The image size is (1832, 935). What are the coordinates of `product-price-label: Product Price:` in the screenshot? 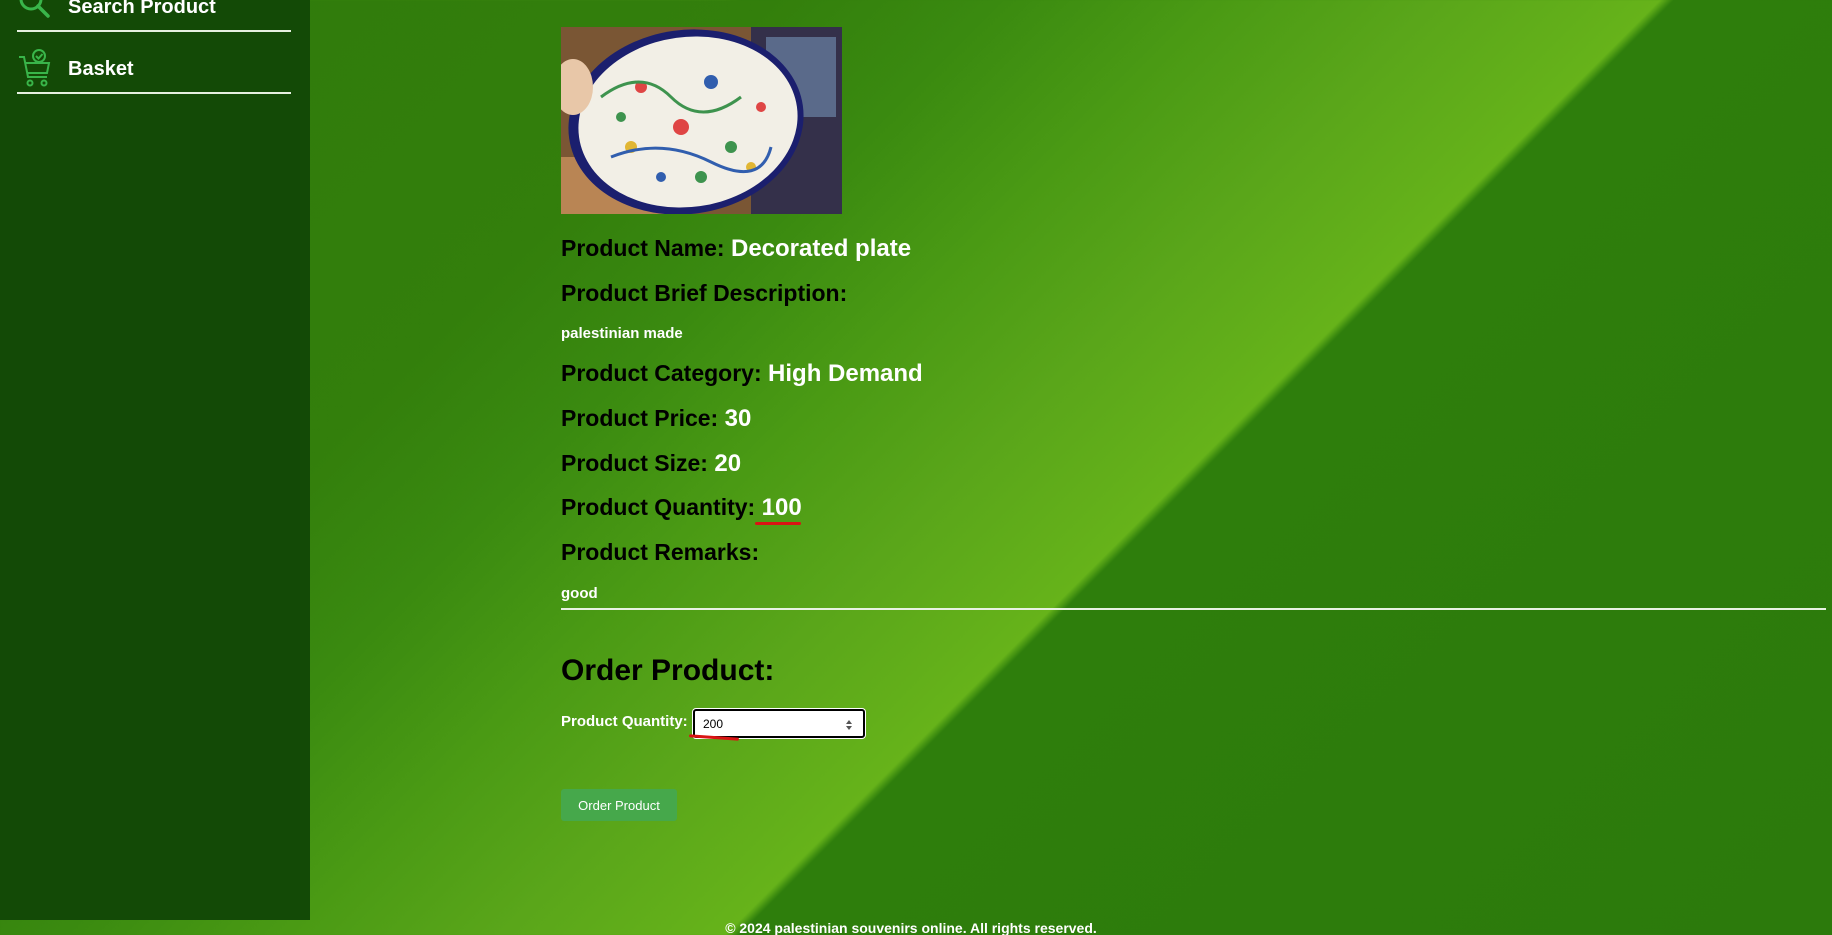 It's located at (640, 418).